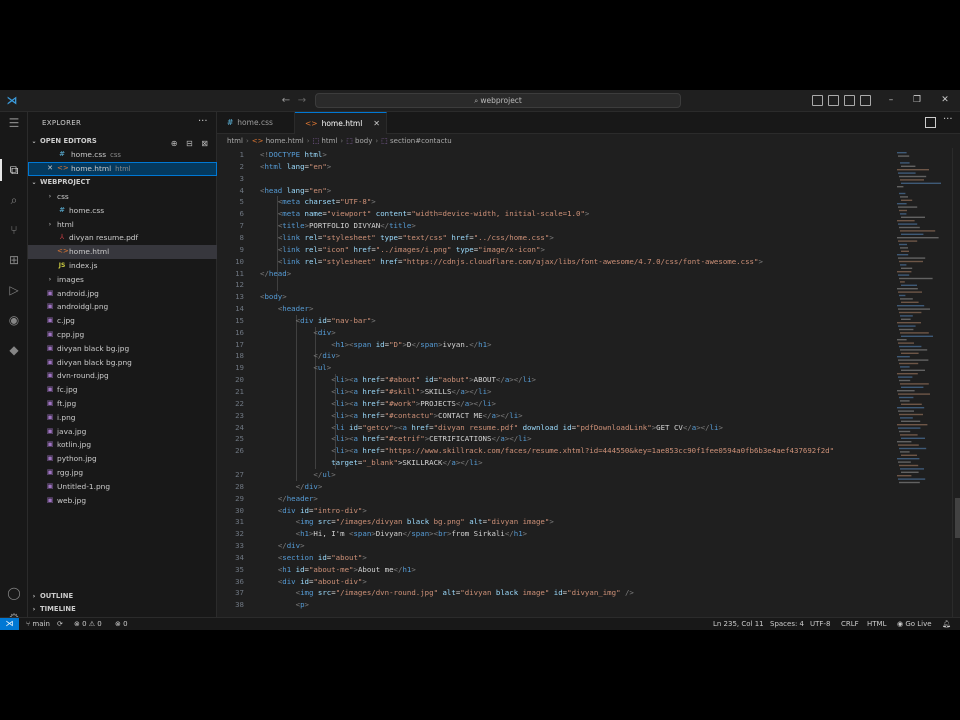 The height and width of the screenshot is (720, 960). What do you see at coordinates (930, 122) in the screenshot?
I see `split-editor-icon` at bounding box center [930, 122].